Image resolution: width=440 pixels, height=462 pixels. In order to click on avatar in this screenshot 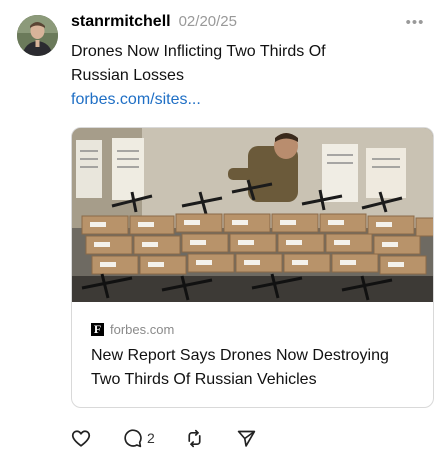, I will do `click(37, 35)`.